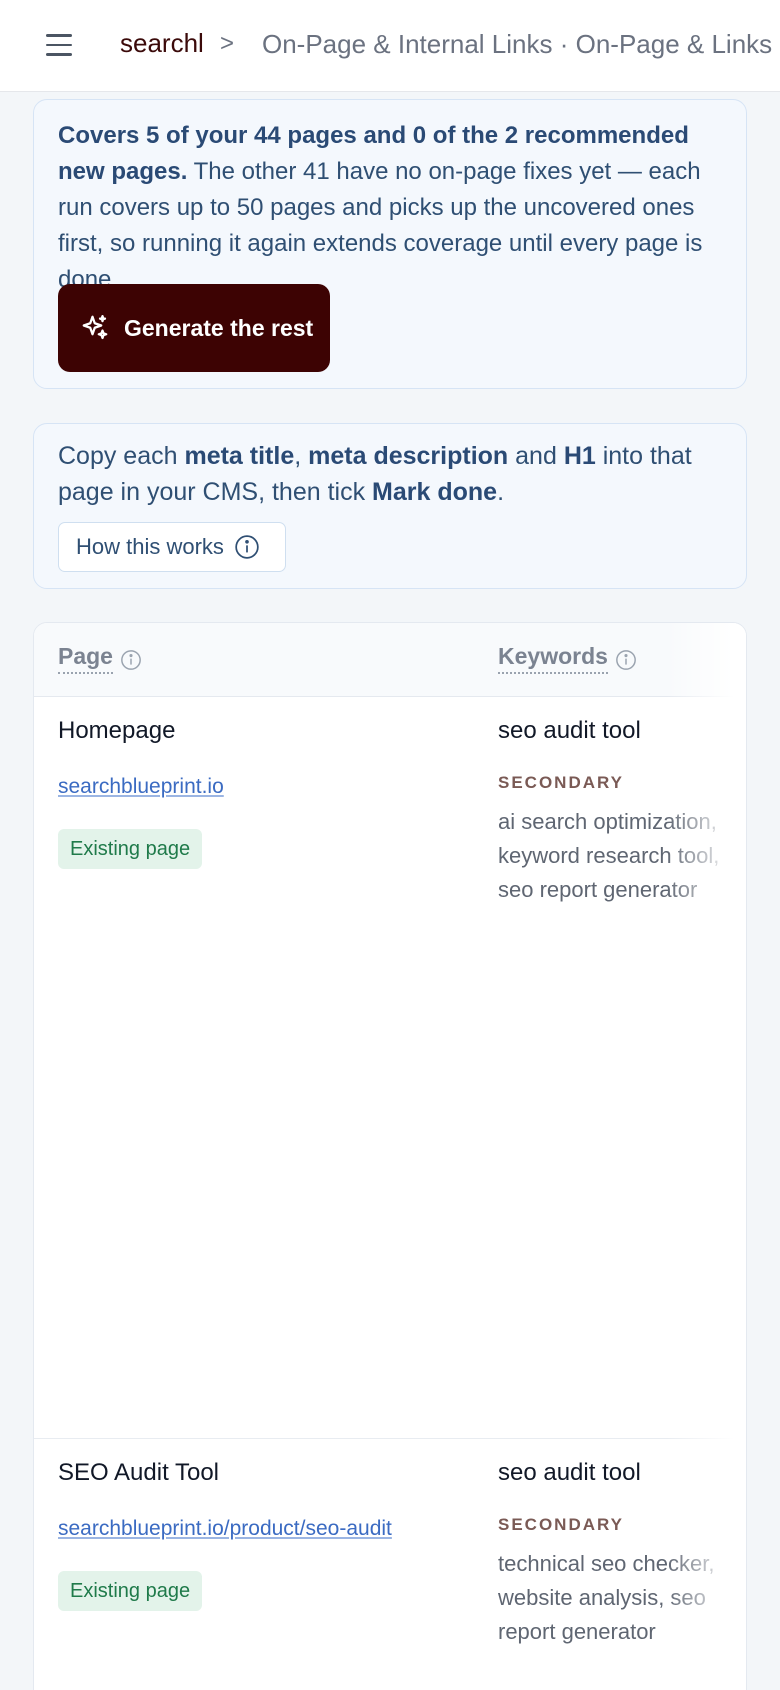 Image resolution: width=780 pixels, height=1690 pixels. I want to click on generate-rest-label: Generate the rest, so click(219, 327).